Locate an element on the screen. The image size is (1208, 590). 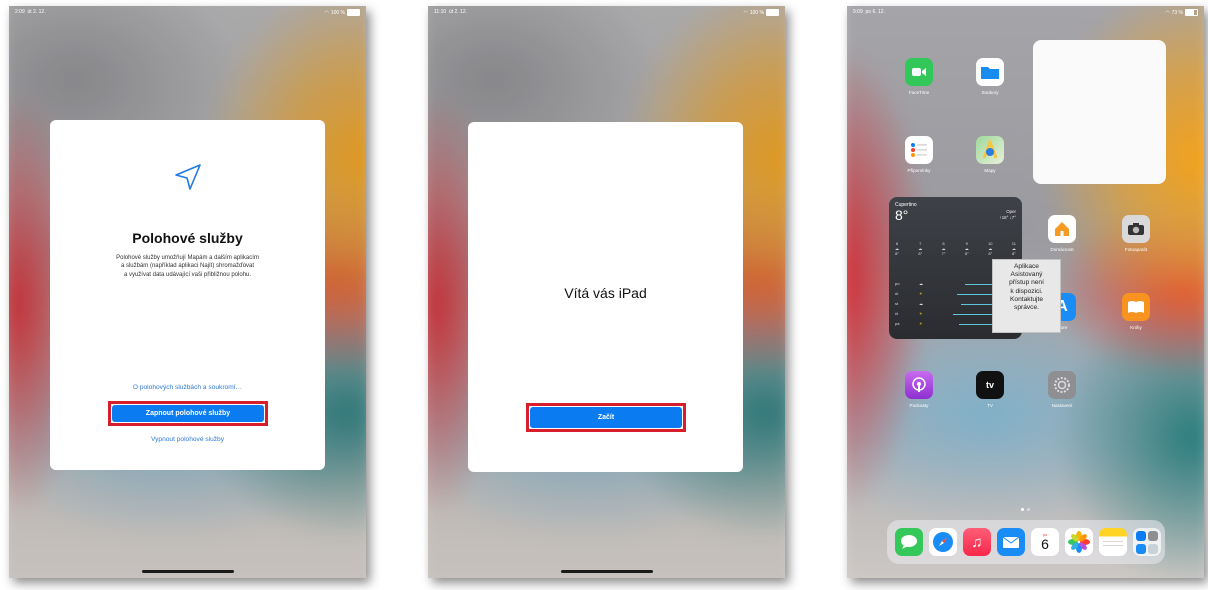
battery-percent: 73 % is located at coordinates (1177, 12).